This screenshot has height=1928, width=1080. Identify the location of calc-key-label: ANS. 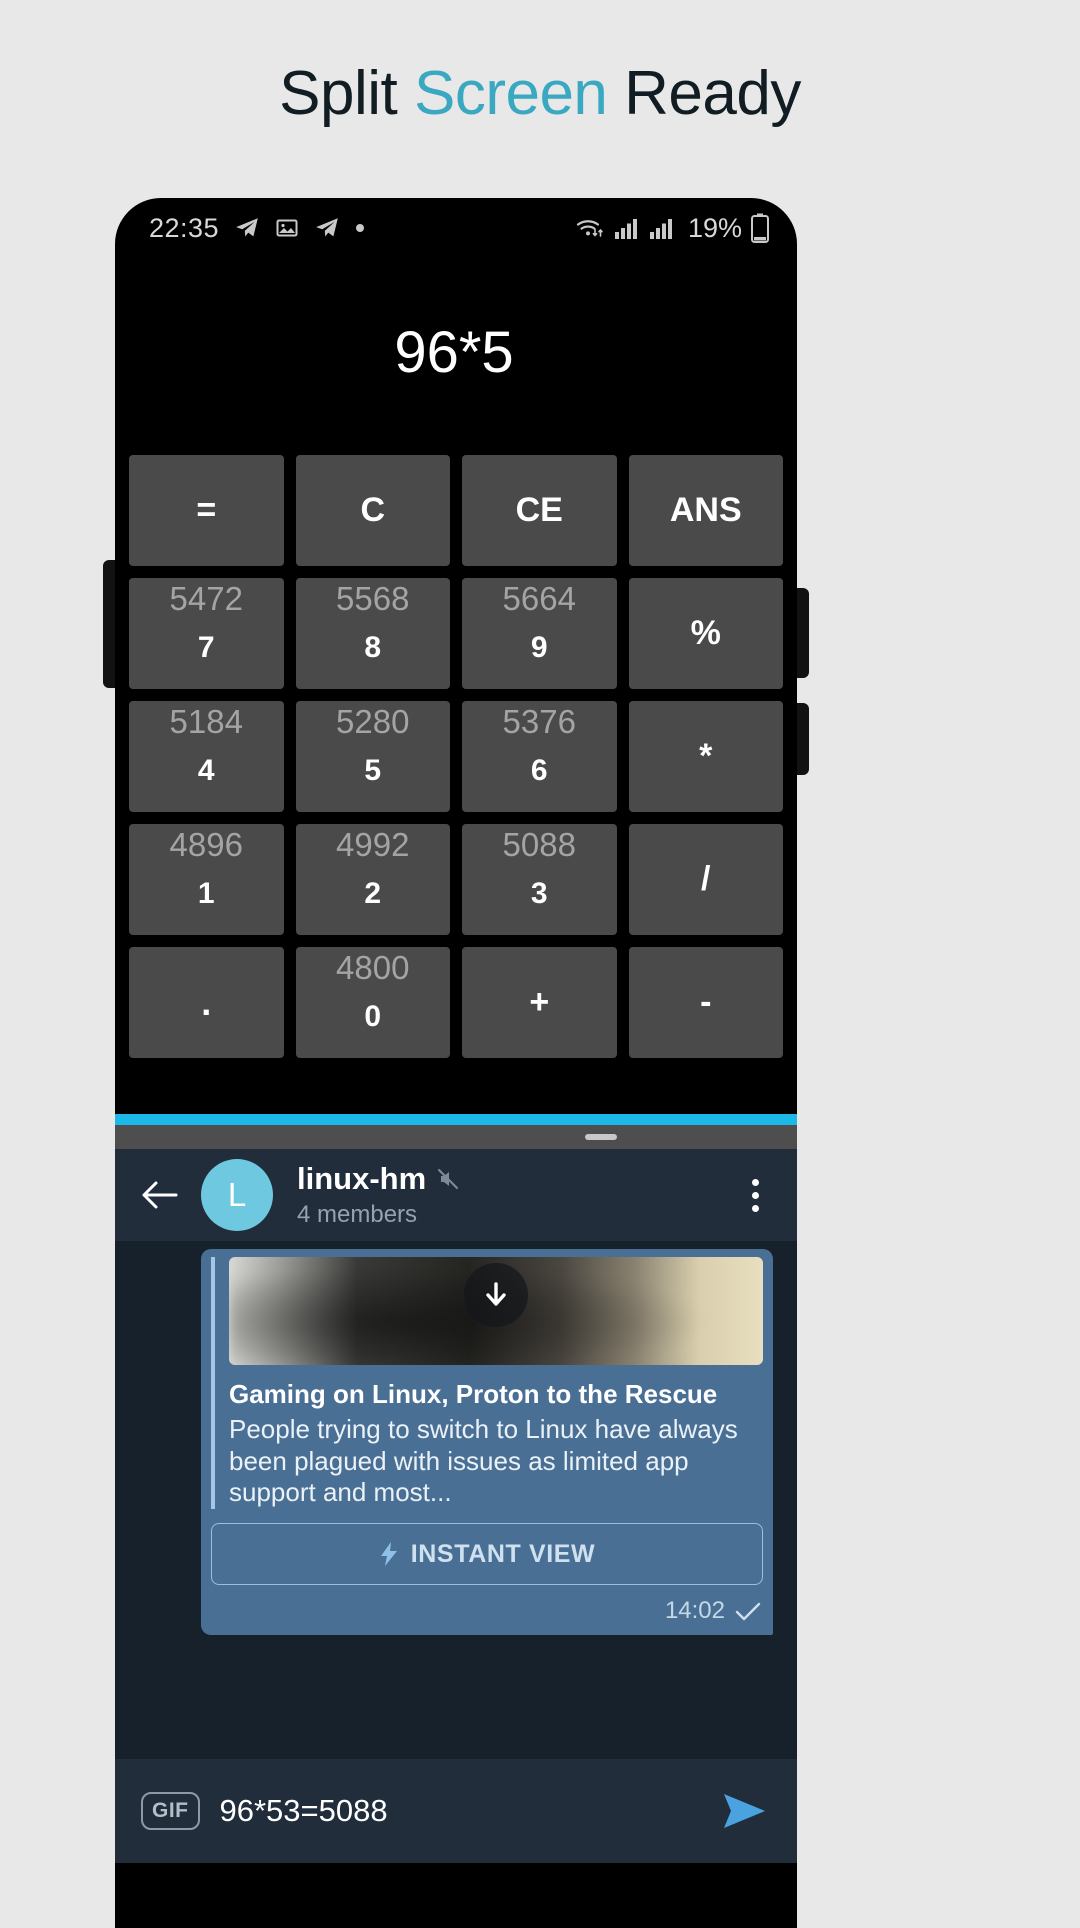
(705, 510).